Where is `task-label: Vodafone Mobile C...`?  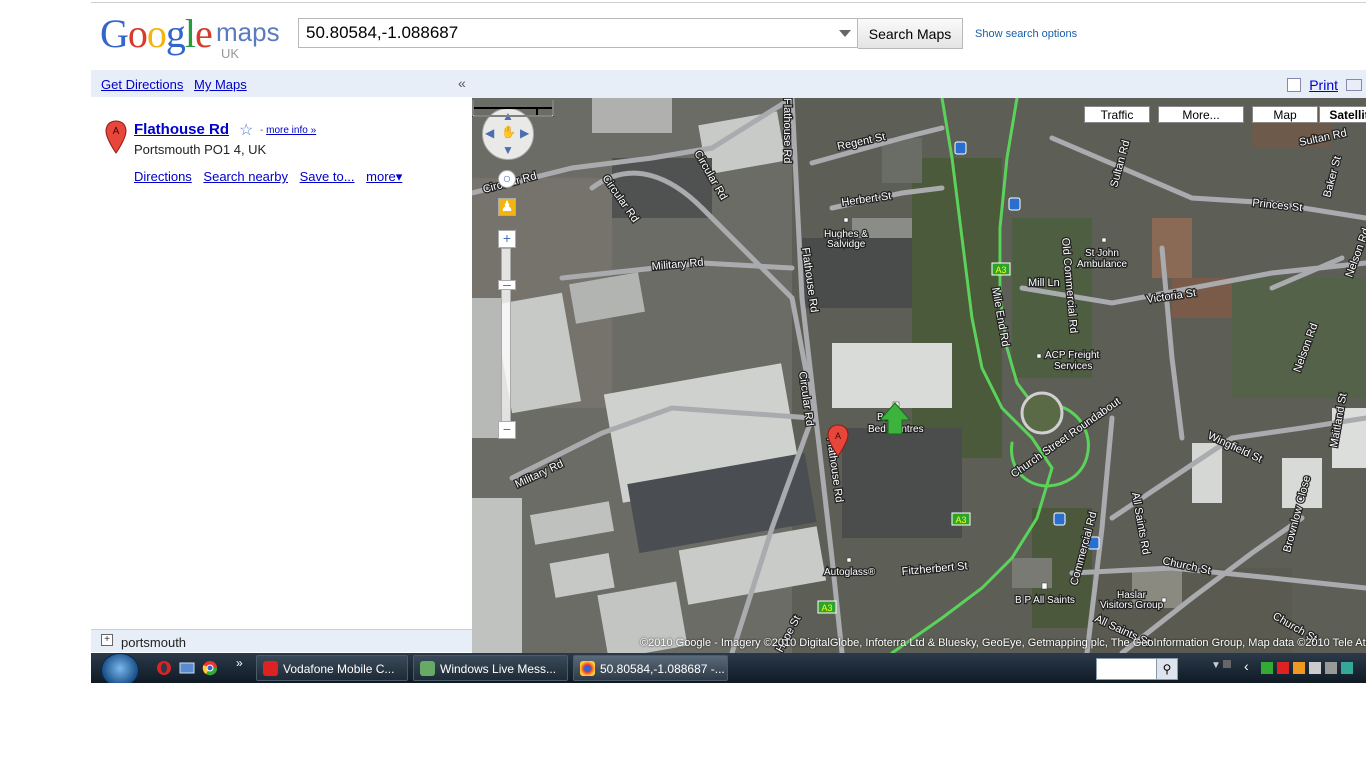 task-label: Vodafone Mobile C... is located at coordinates (339, 669).